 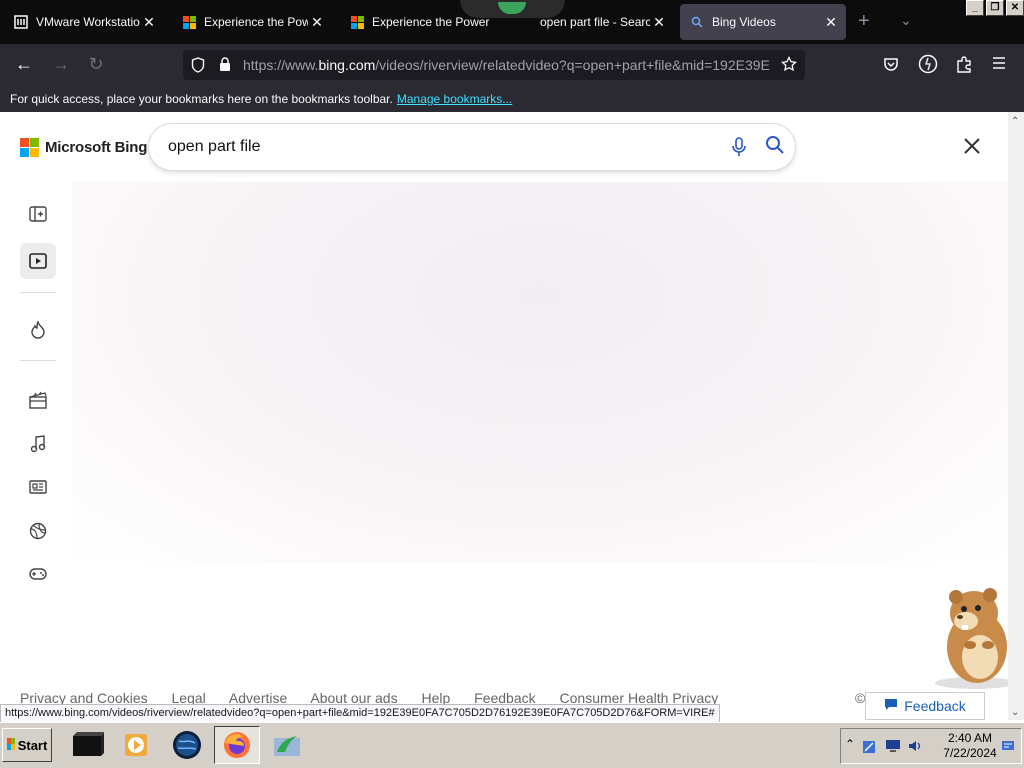 I want to click on app-icon, so click(x=287, y=746).